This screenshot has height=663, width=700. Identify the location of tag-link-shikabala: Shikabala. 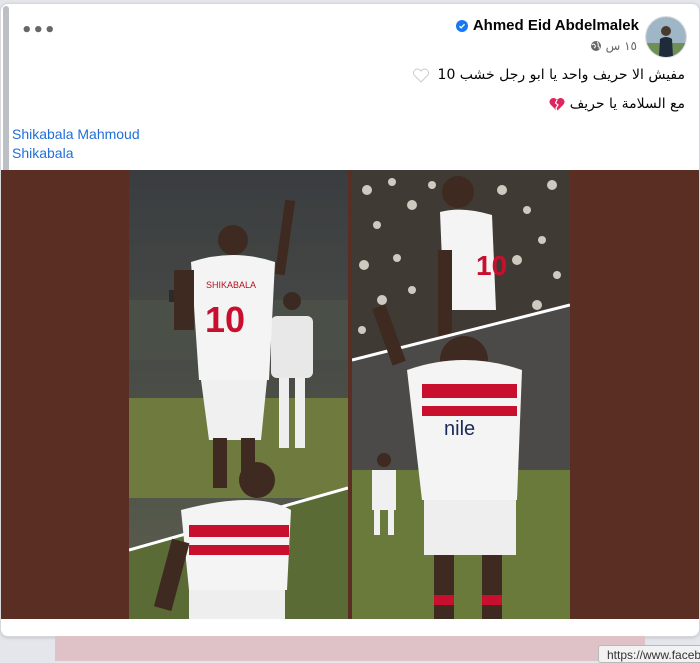
(76, 153).